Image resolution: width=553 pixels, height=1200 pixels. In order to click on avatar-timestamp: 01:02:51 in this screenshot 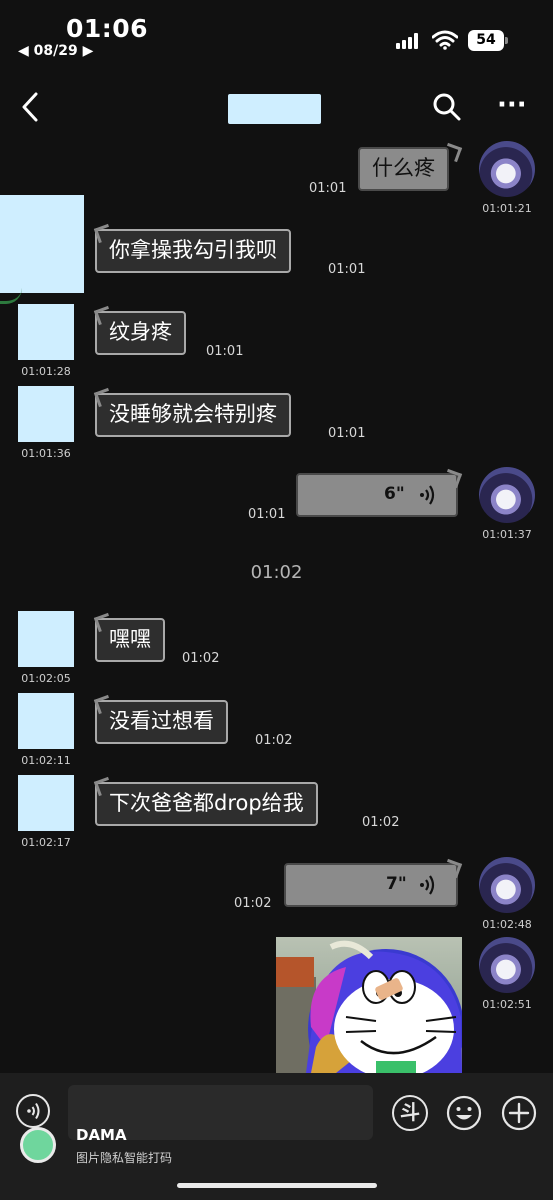, I will do `click(507, 1004)`.